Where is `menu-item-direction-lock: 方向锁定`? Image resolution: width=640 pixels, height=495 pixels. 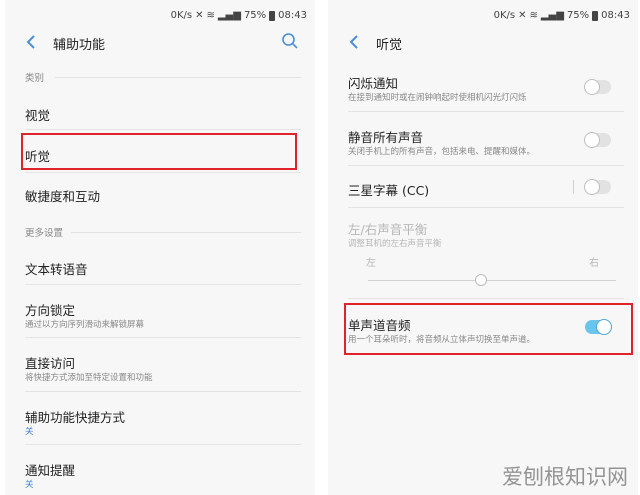 menu-item-direction-lock: 方向锁定 is located at coordinates (50, 309).